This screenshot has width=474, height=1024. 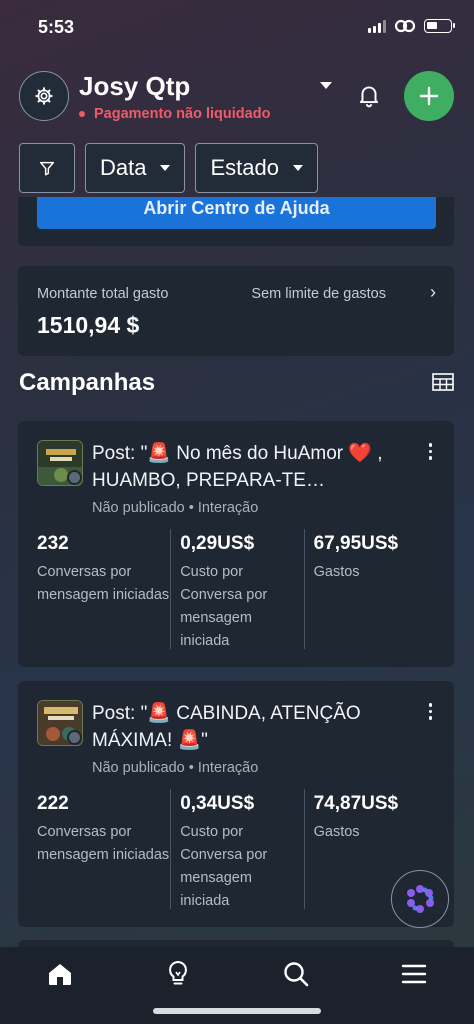 What do you see at coordinates (356, 803) in the screenshot?
I see `metric-value: 74,87US$` at bounding box center [356, 803].